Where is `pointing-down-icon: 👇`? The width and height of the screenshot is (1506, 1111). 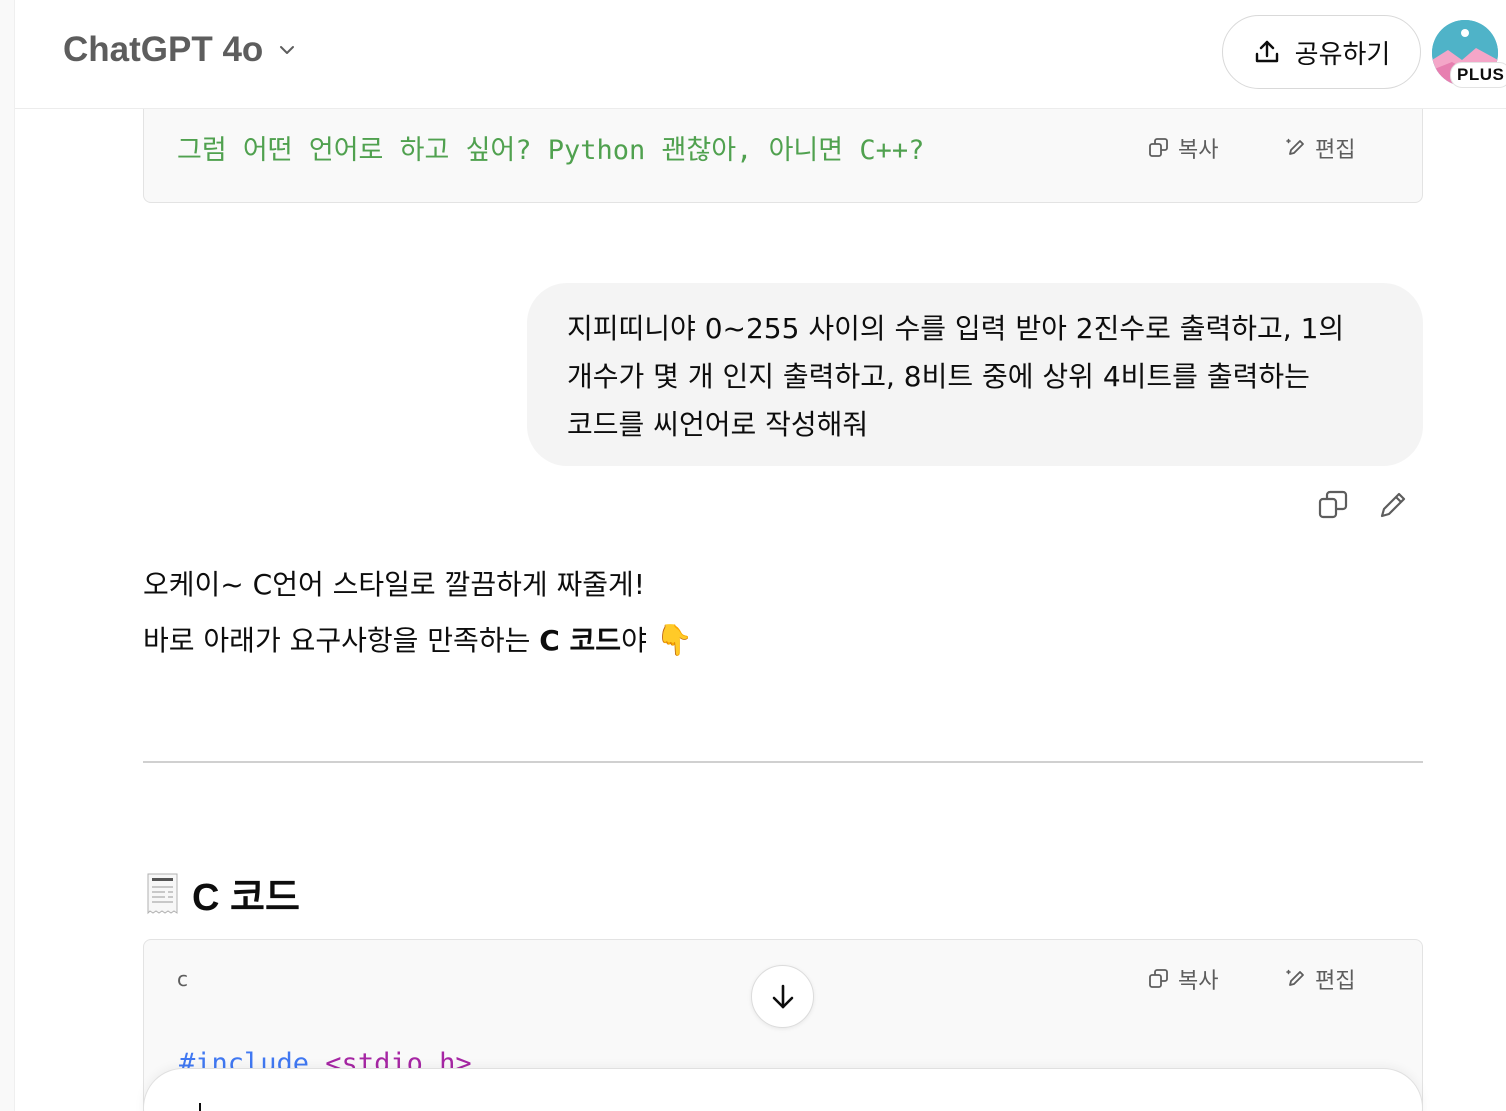
pointing-down-icon: 👇 is located at coordinates (674, 640).